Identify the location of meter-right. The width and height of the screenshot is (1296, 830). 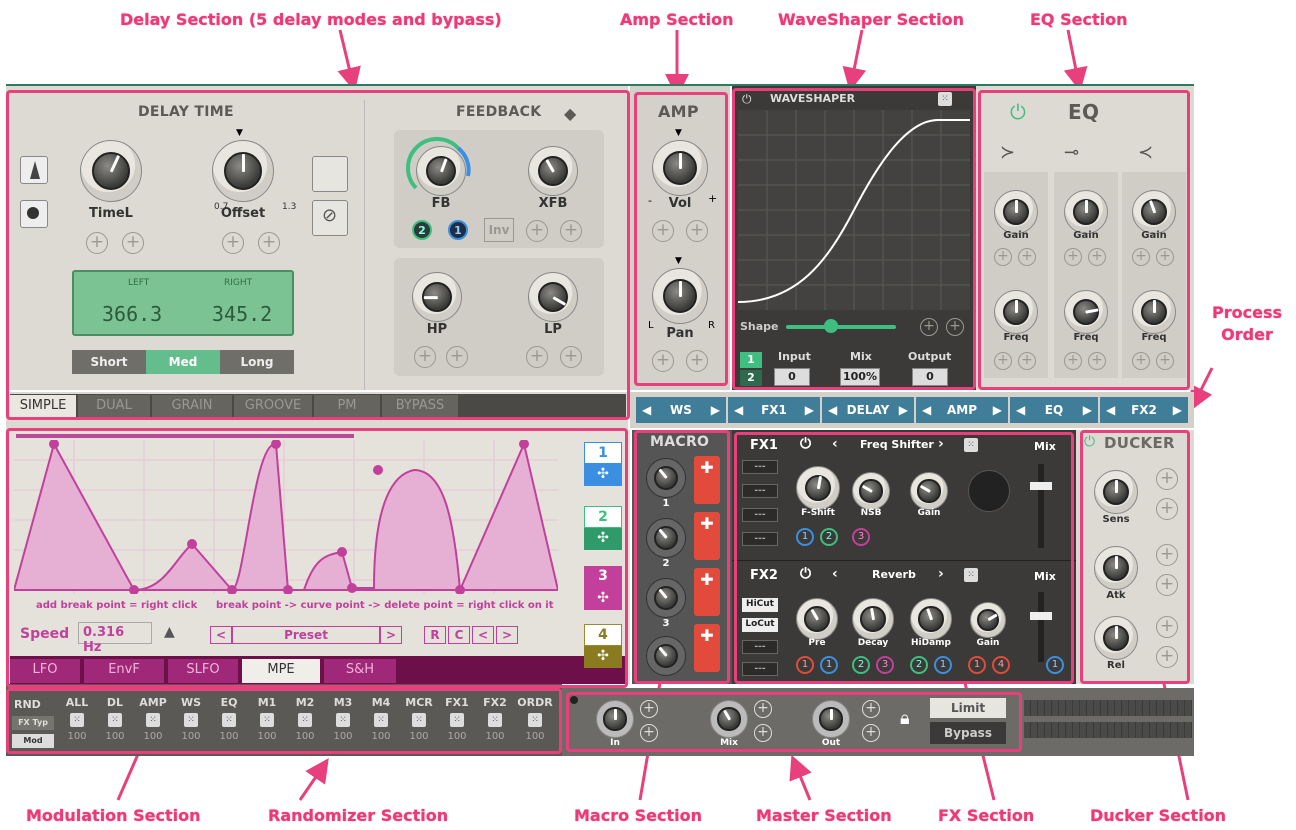
(1108, 730).